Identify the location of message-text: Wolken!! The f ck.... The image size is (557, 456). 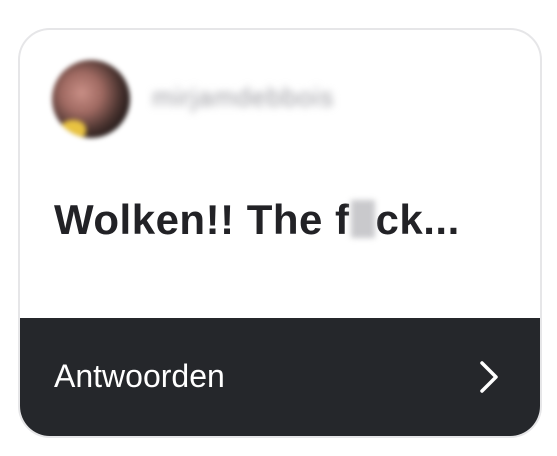
(257, 220).